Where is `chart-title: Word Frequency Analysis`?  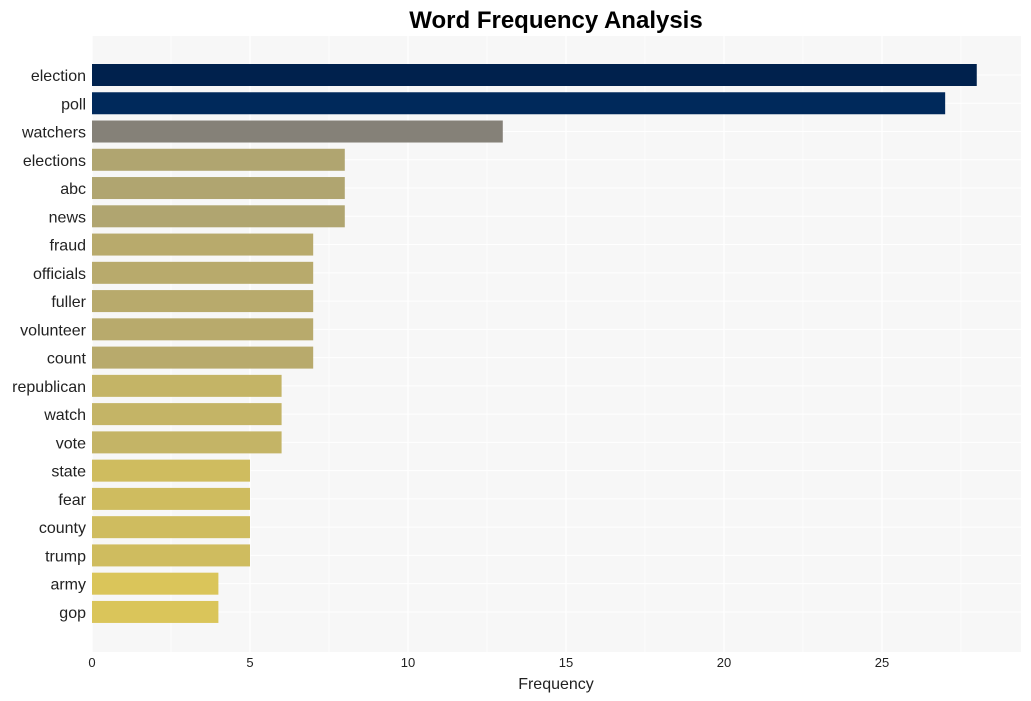 chart-title: Word Frequency Analysis is located at coordinates (555, 20).